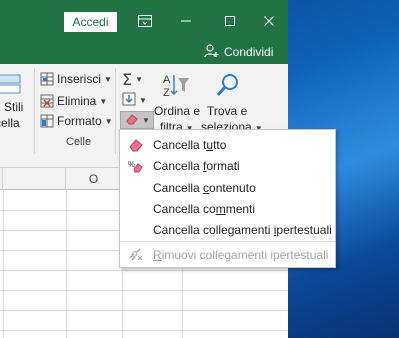 Image resolution: width=399 pixels, height=338 pixels. Describe the element at coordinates (167, 80) in the screenshot. I see `svg-text: A` at that location.